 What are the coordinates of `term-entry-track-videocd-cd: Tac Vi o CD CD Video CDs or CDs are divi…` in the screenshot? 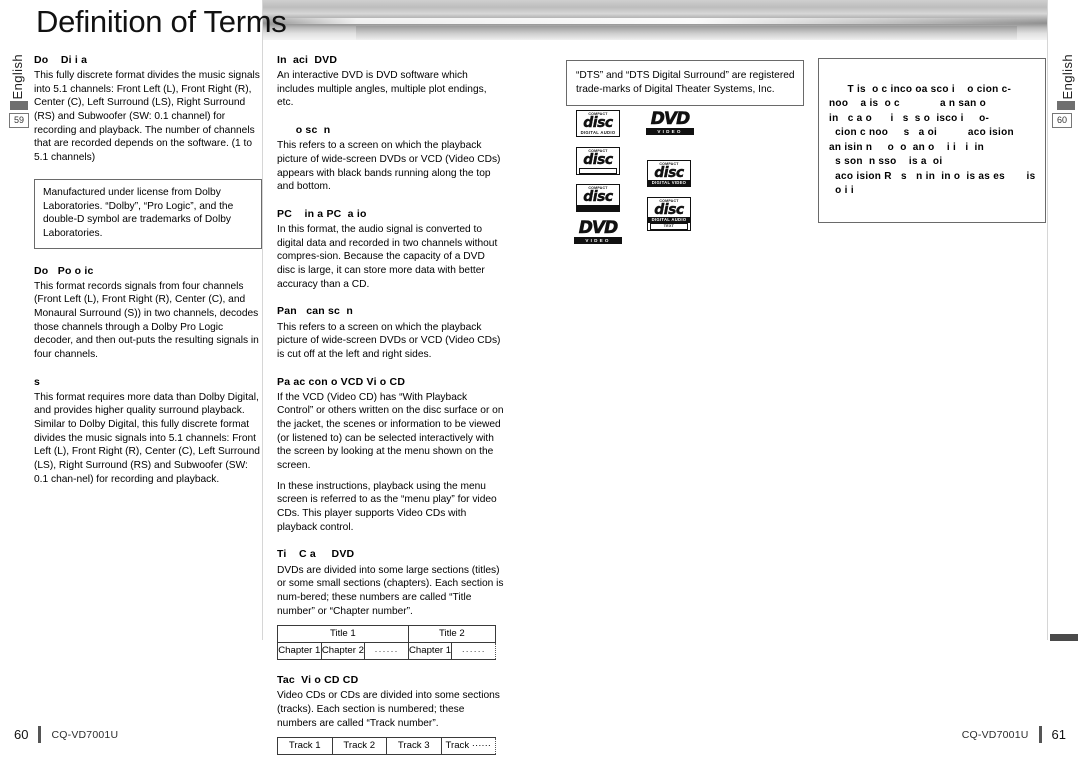 It's located at (391, 715).